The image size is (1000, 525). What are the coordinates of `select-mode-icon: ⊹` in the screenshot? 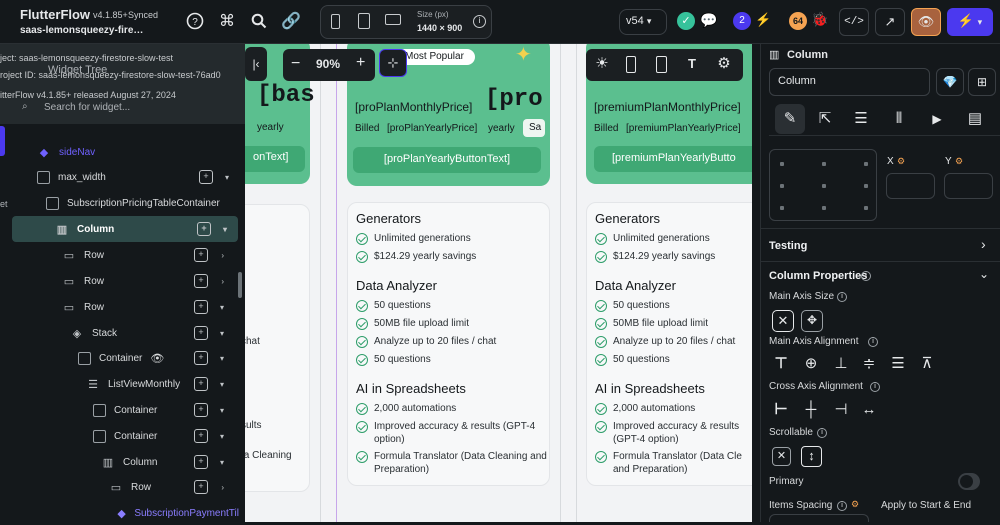 It's located at (393, 63).